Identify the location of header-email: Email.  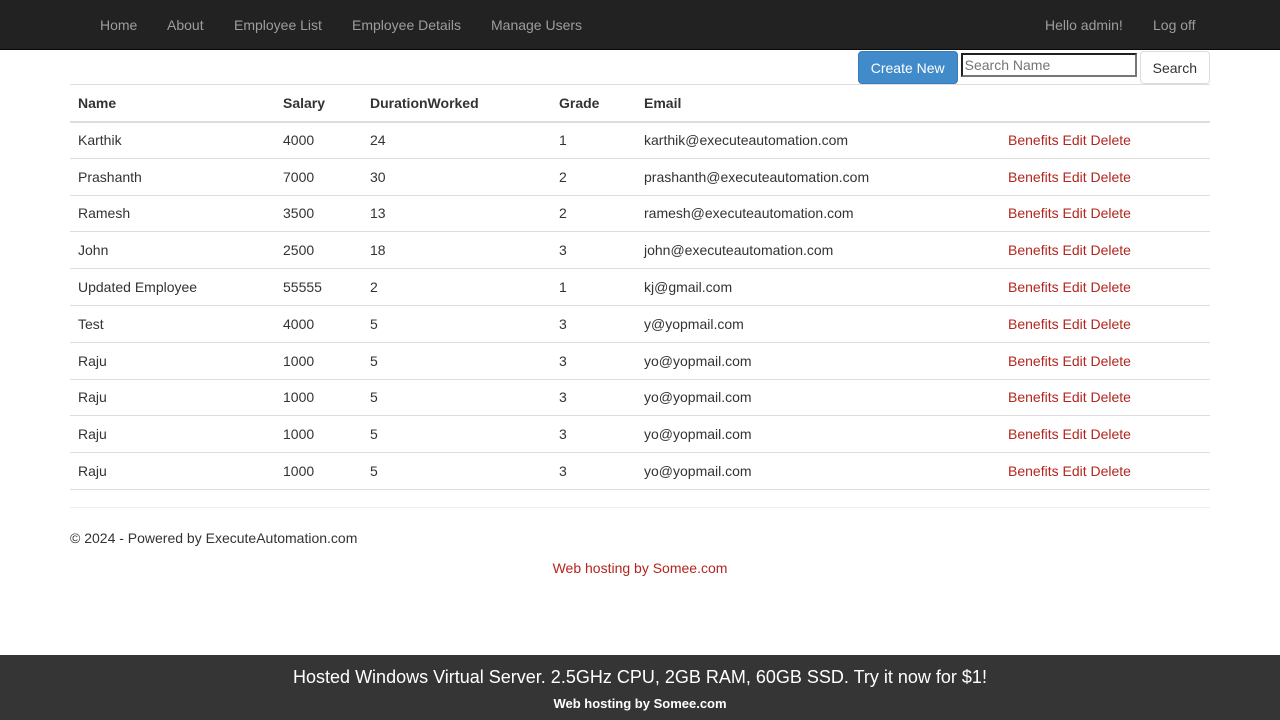
(818, 103).